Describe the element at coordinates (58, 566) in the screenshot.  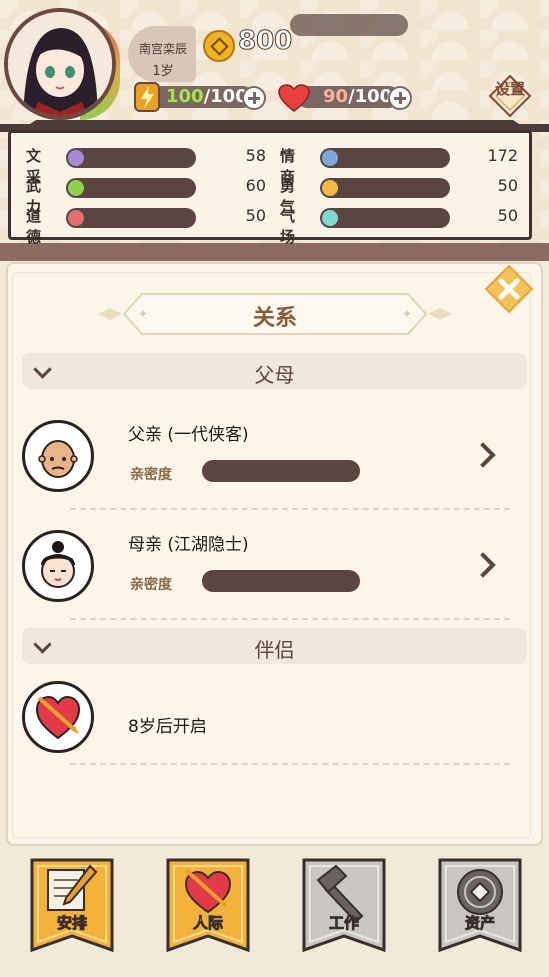
I see `mother-portrait` at that location.